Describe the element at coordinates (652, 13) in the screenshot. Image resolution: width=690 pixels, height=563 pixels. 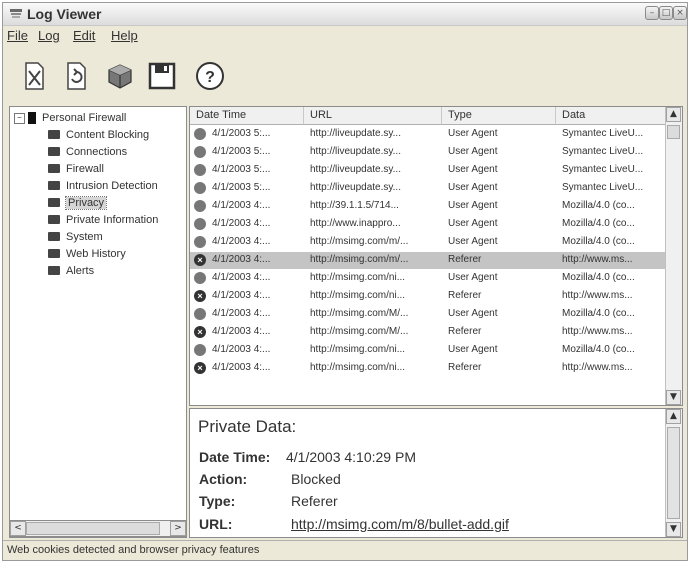
I see `minimize-button: –` at that location.